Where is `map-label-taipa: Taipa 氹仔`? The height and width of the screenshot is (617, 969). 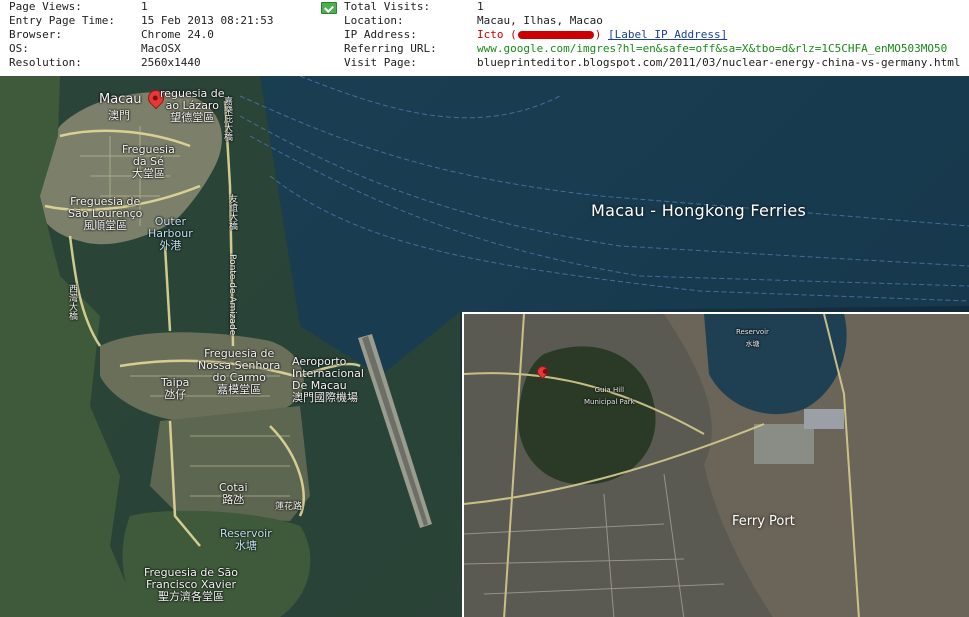
map-label-taipa: Taipa 氹仔 is located at coordinates (175, 388).